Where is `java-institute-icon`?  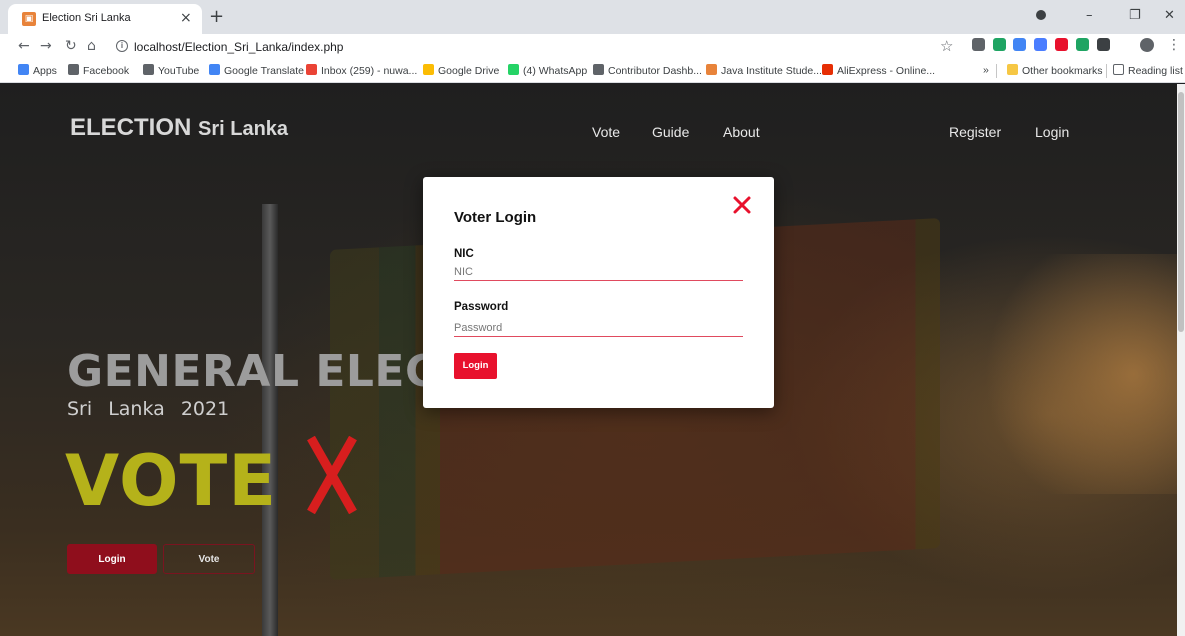
java-institute-icon is located at coordinates (711, 69).